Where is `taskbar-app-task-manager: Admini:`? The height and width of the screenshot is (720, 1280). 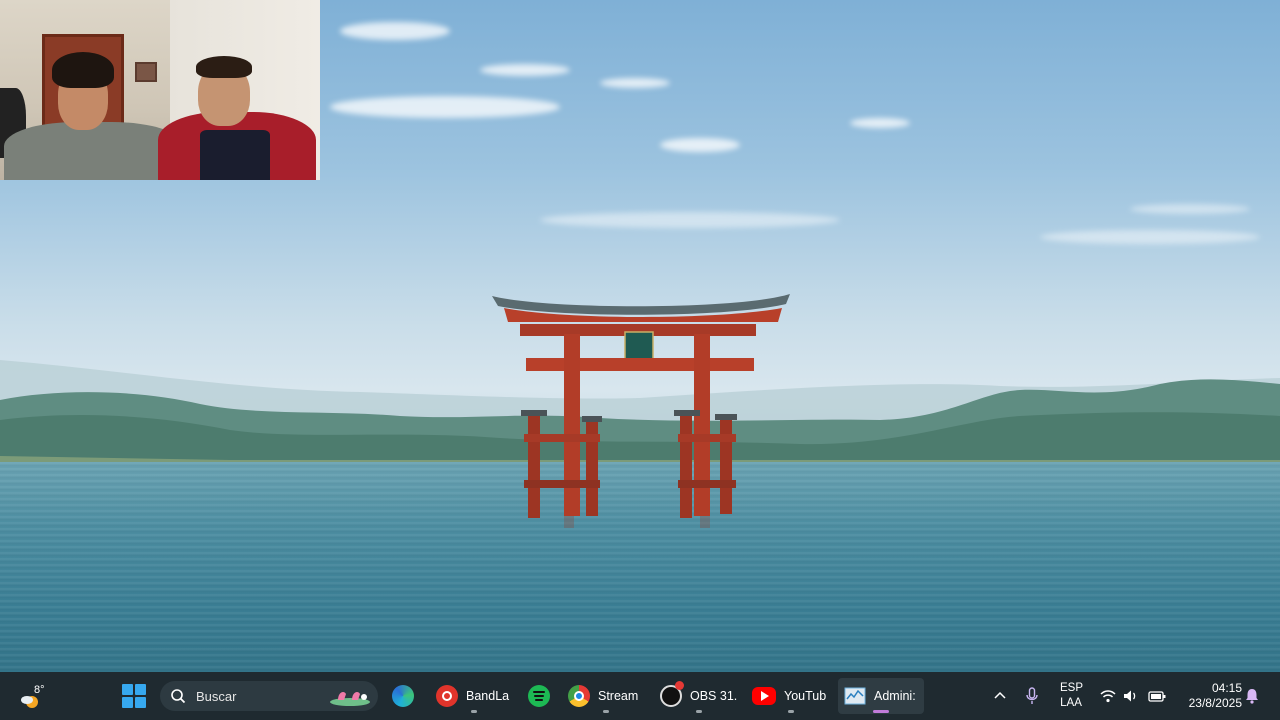 taskbar-app-task-manager: Admini: is located at coordinates (881, 696).